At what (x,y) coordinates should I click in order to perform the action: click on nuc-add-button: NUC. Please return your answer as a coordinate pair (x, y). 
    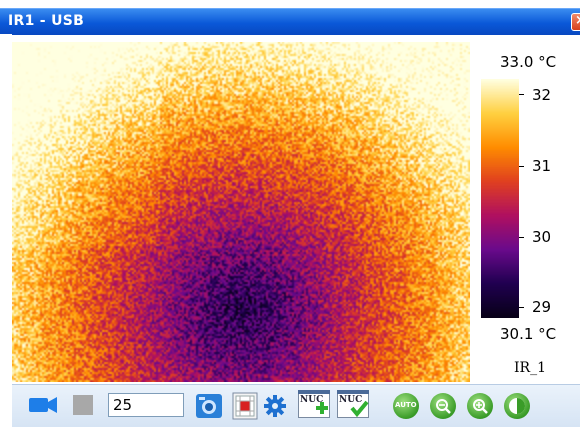
    Looking at the image, I should click on (314, 404).